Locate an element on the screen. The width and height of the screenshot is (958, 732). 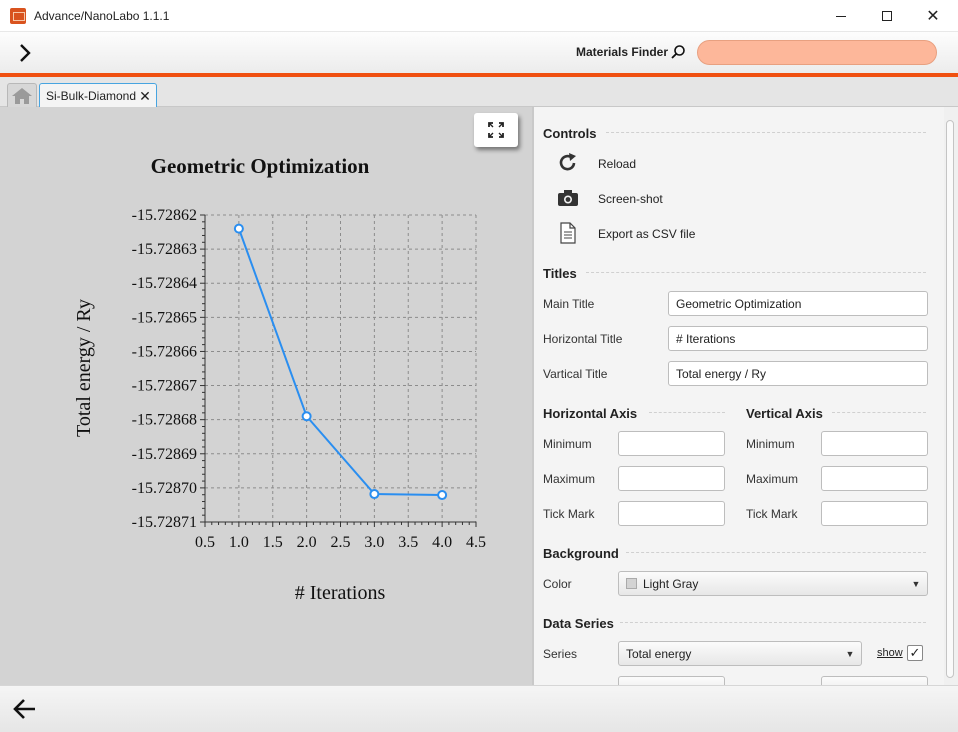
vertical-title-input is located at coordinates (798, 373).